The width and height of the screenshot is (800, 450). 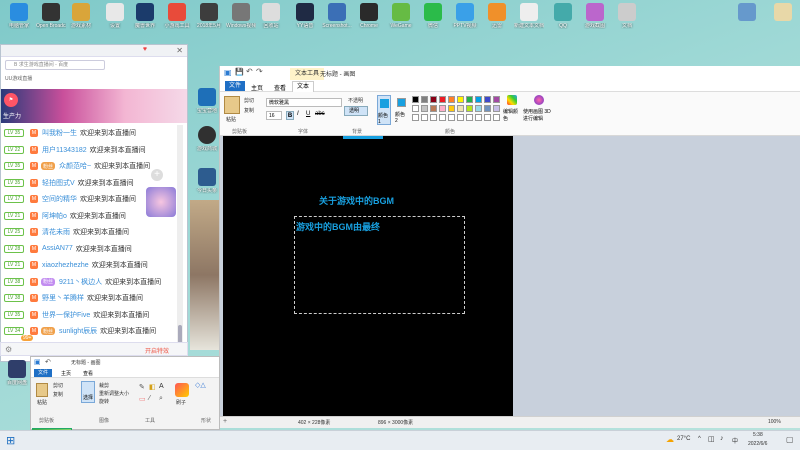 I want to click on chat-username: xiaozhezhezhe, so click(x=65, y=265).